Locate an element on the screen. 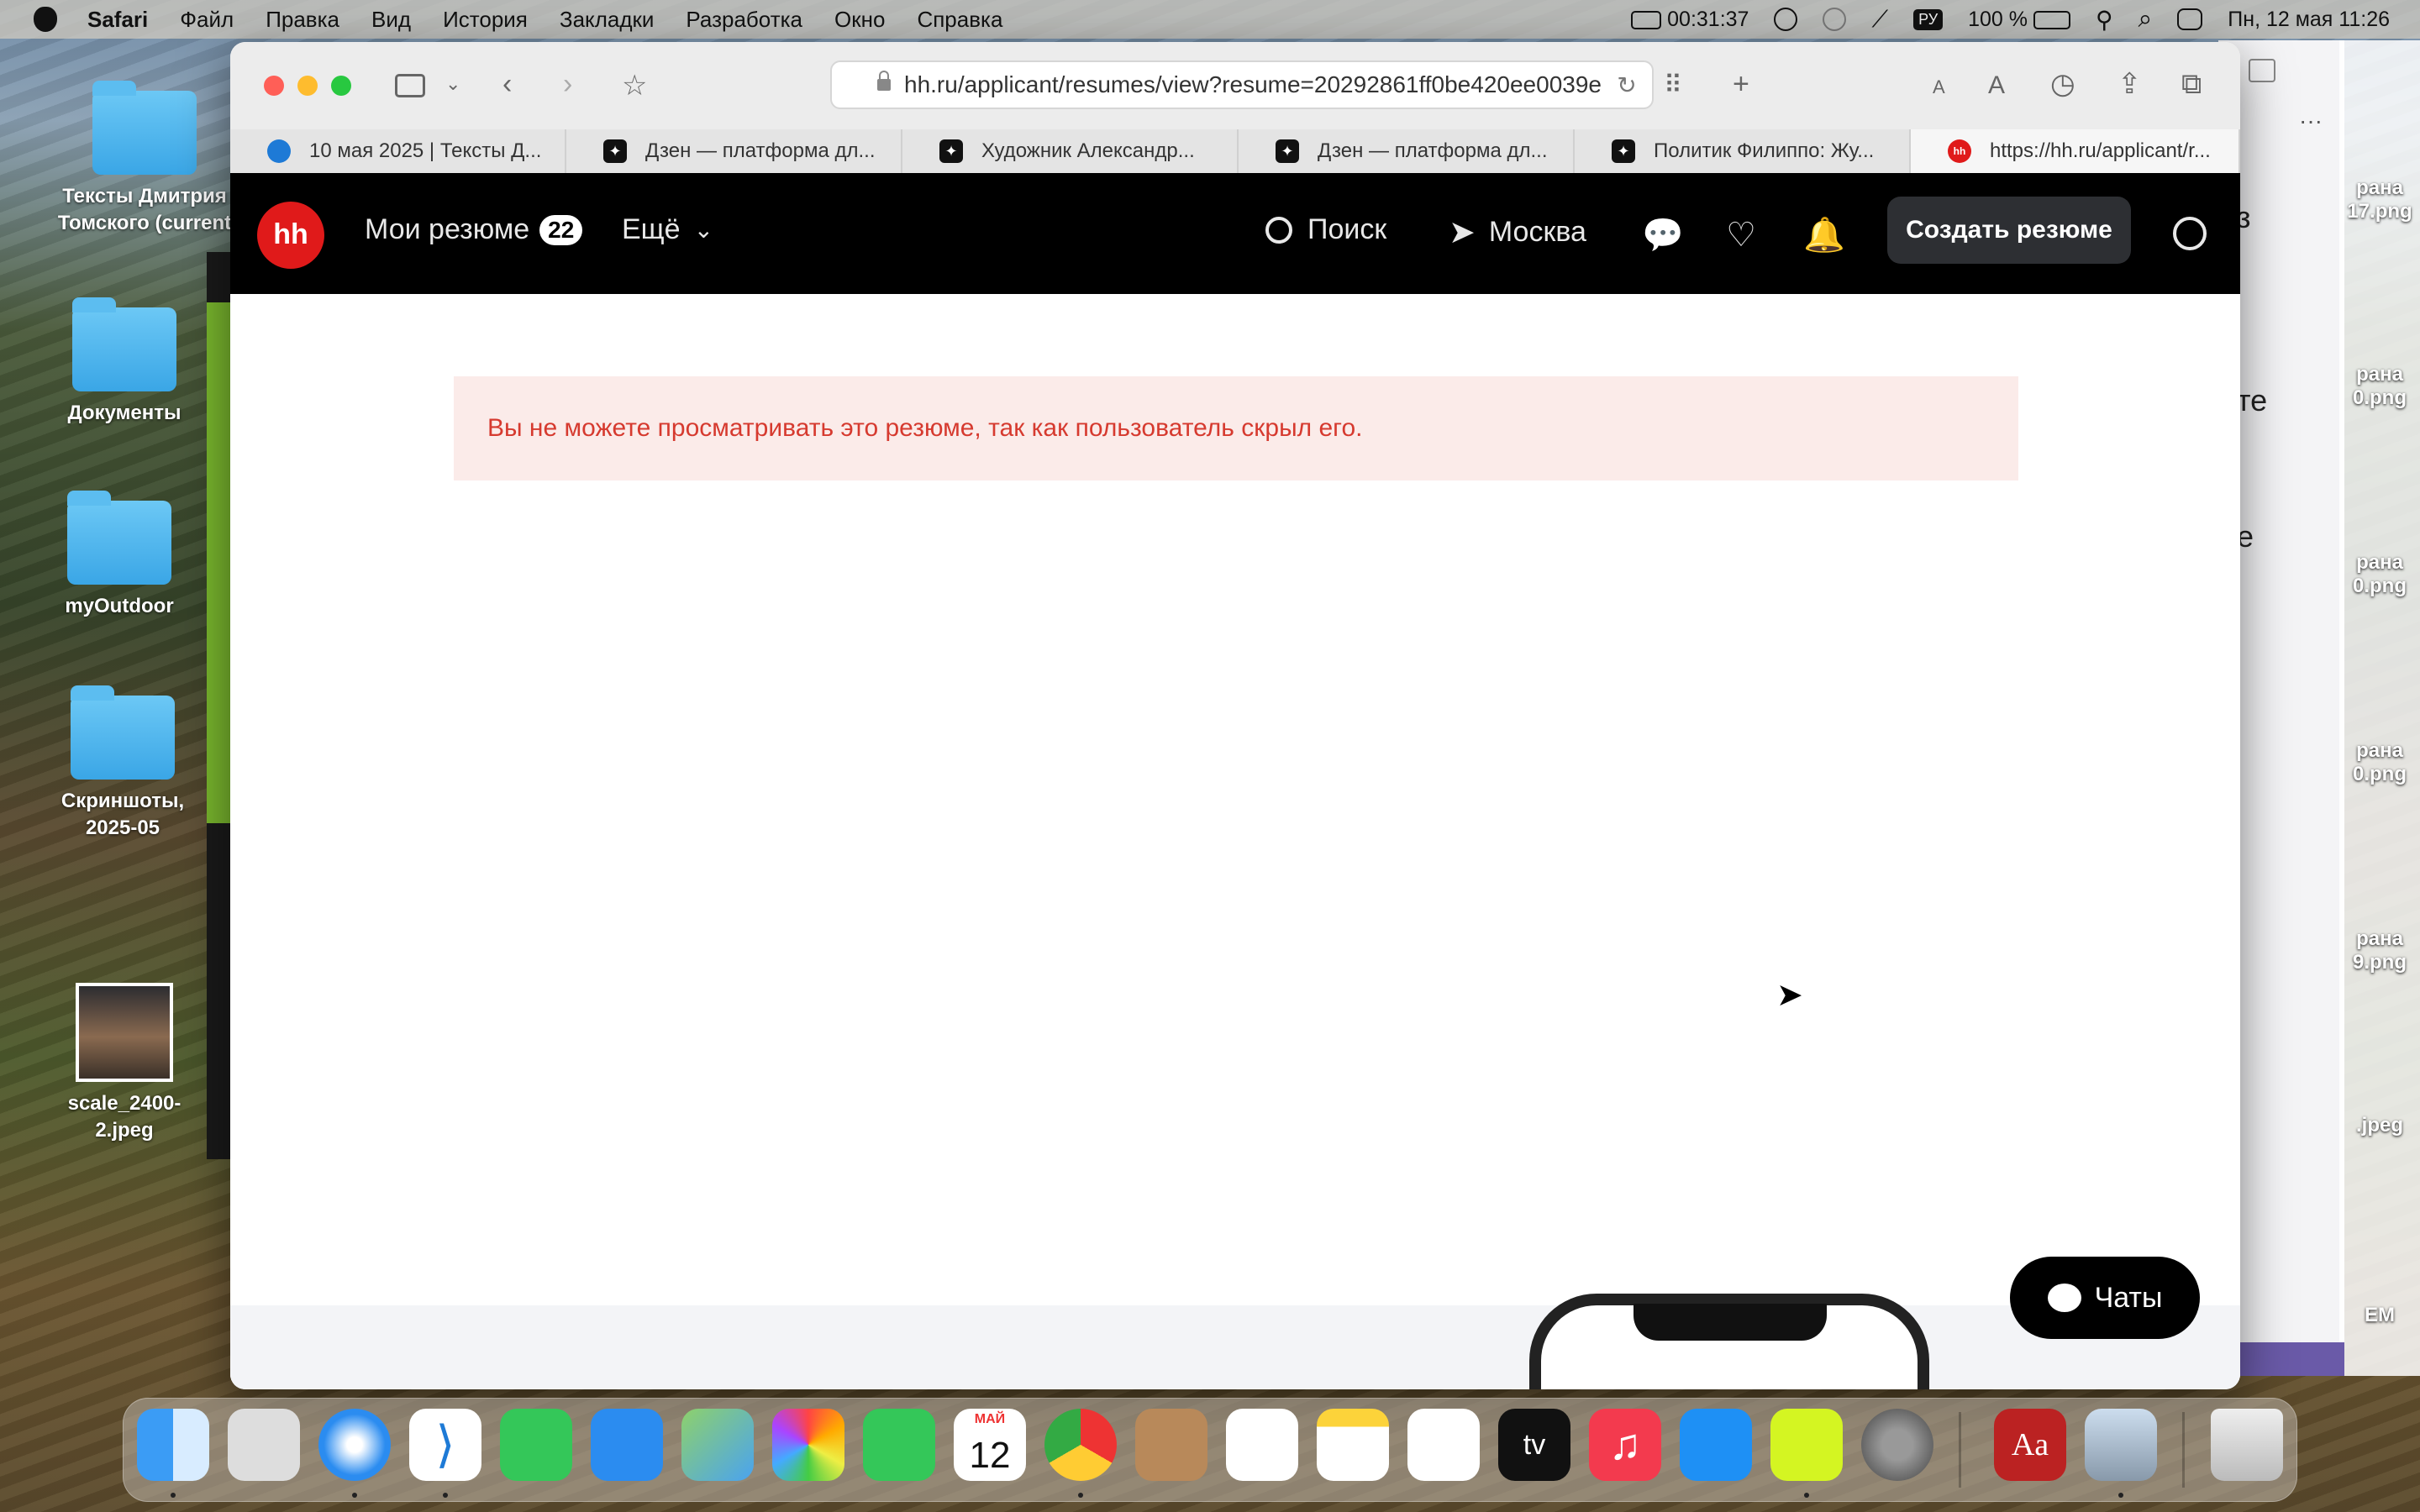 This screenshot has height=1512, width=2420. grid-icon: ⠿ is located at coordinates (1673, 85).